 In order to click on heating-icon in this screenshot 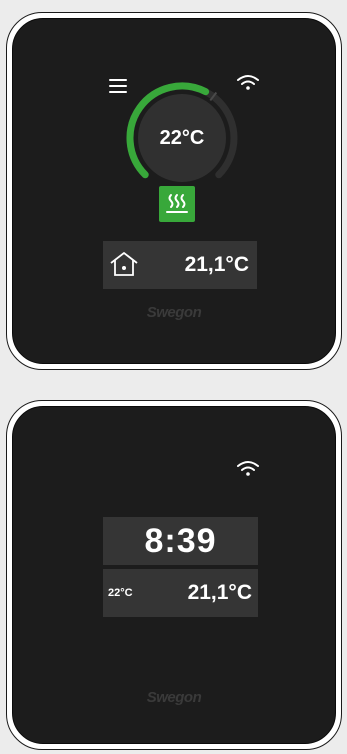, I will do `click(177, 203)`.